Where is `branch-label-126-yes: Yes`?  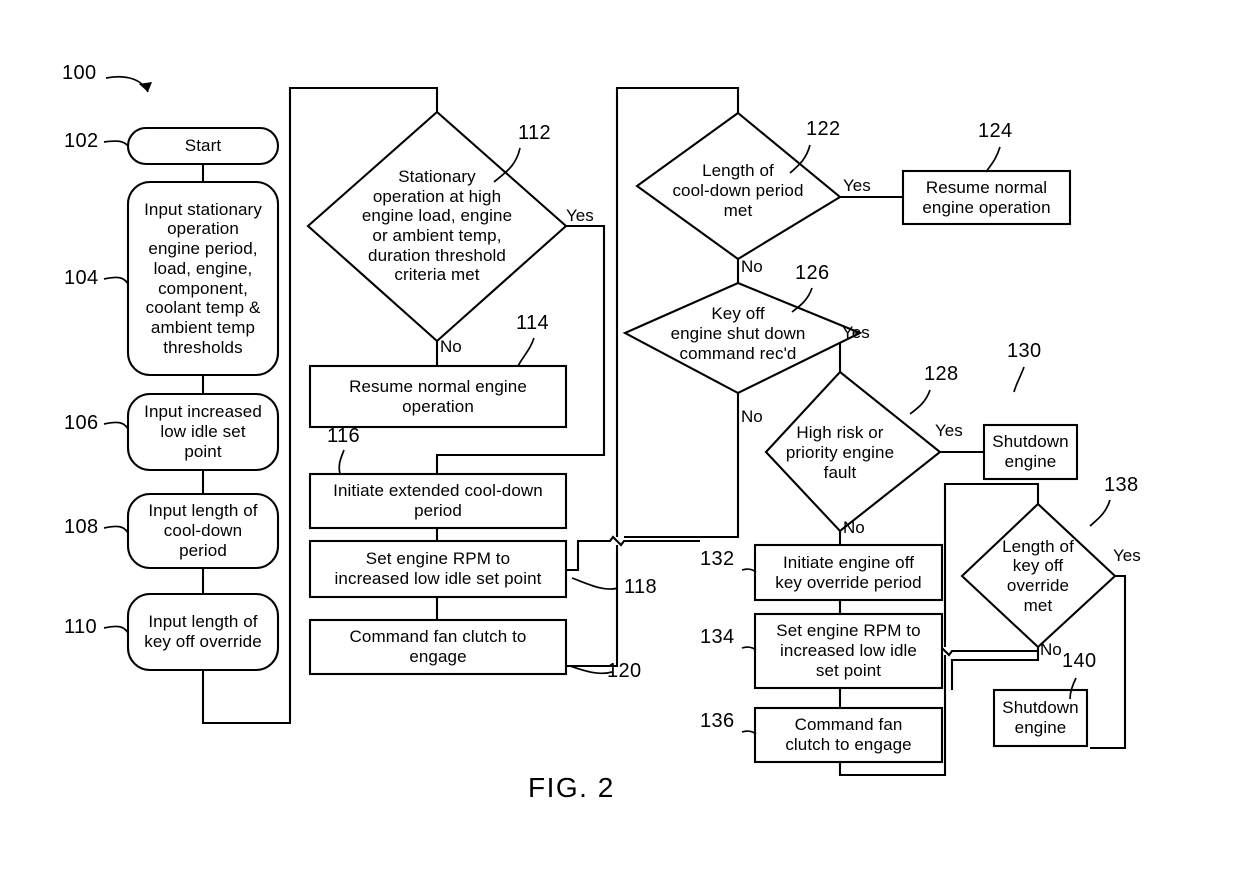
branch-label-126-yes: Yes is located at coordinates (856, 332).